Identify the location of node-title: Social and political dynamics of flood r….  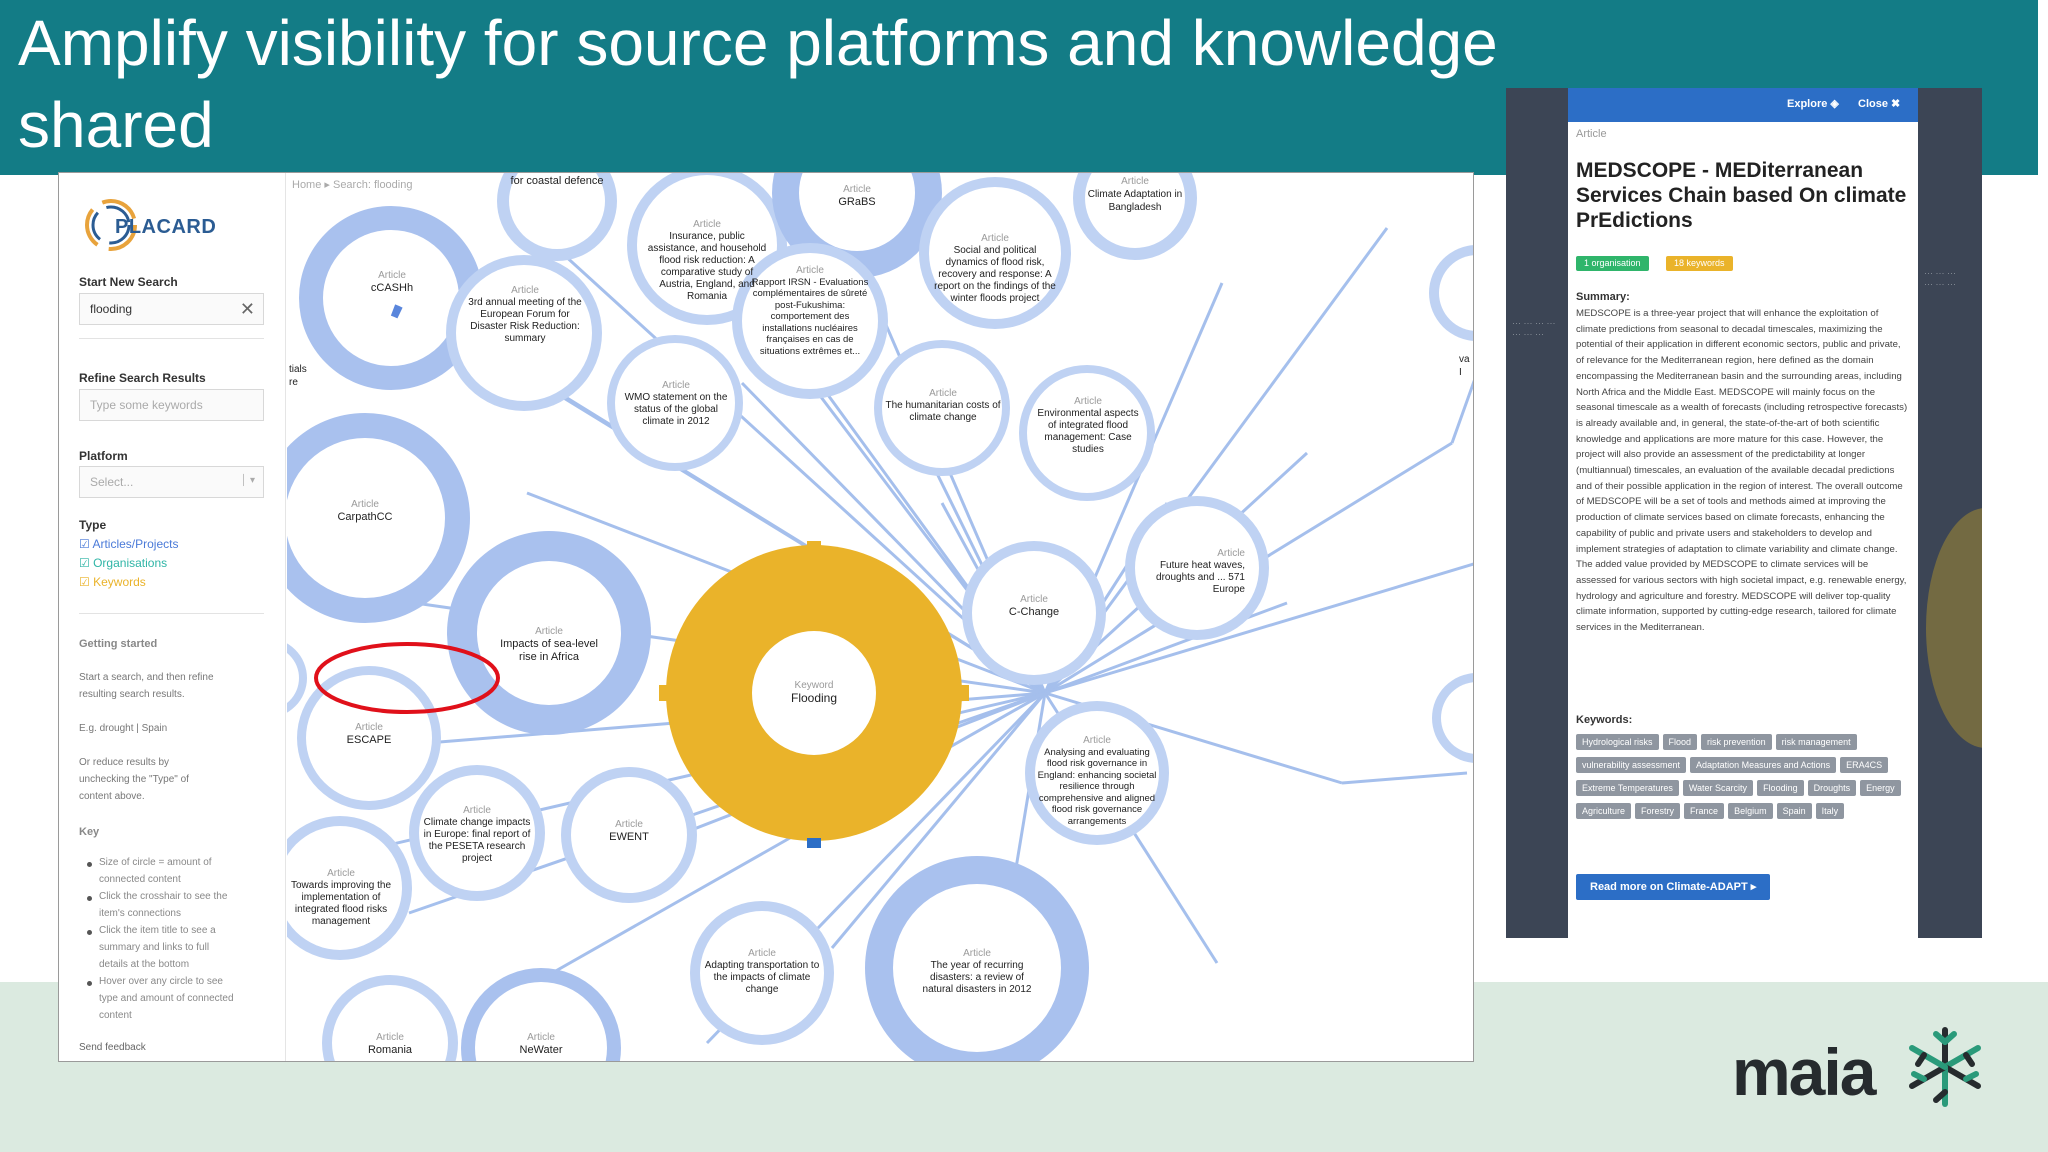
(995, 274).